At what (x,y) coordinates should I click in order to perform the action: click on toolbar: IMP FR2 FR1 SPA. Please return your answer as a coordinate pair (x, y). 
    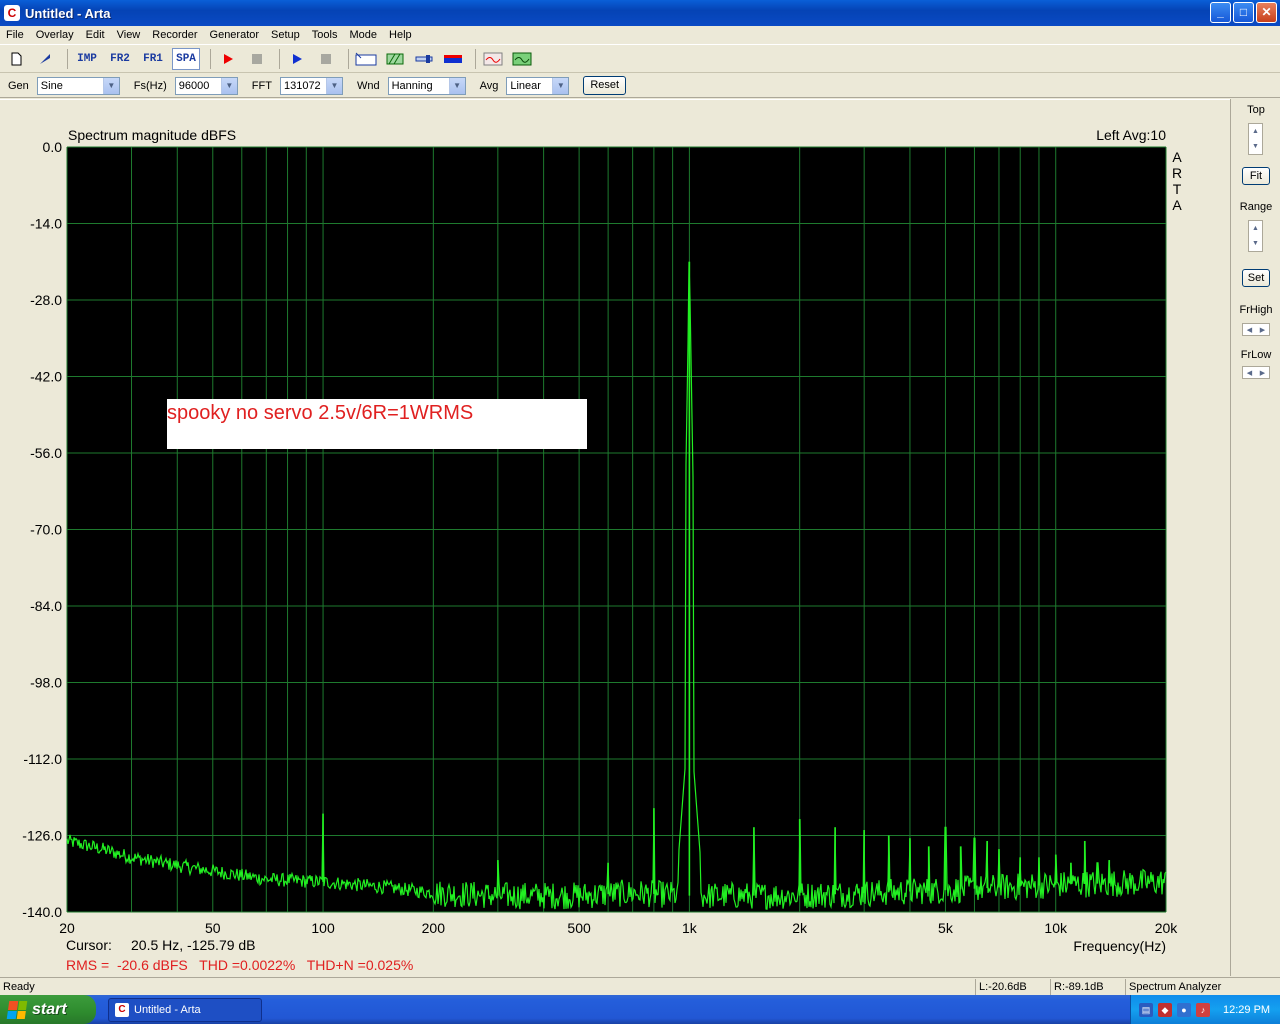
    Looking at the image, I should click on (640, 59).